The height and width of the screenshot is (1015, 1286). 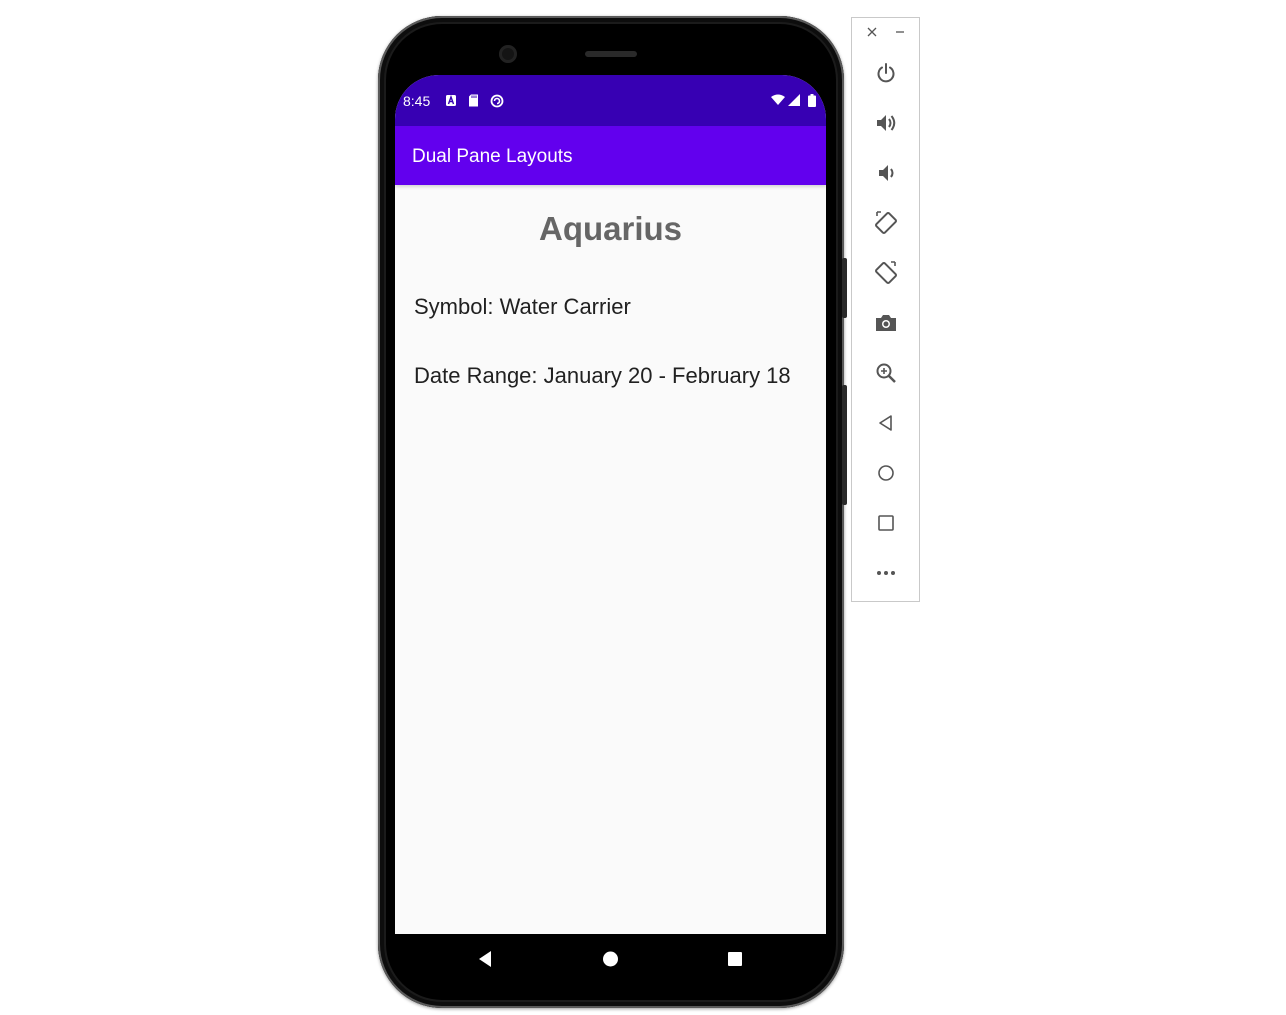 I want to click on status-bar: 8:45, so click(x=610, y=100).